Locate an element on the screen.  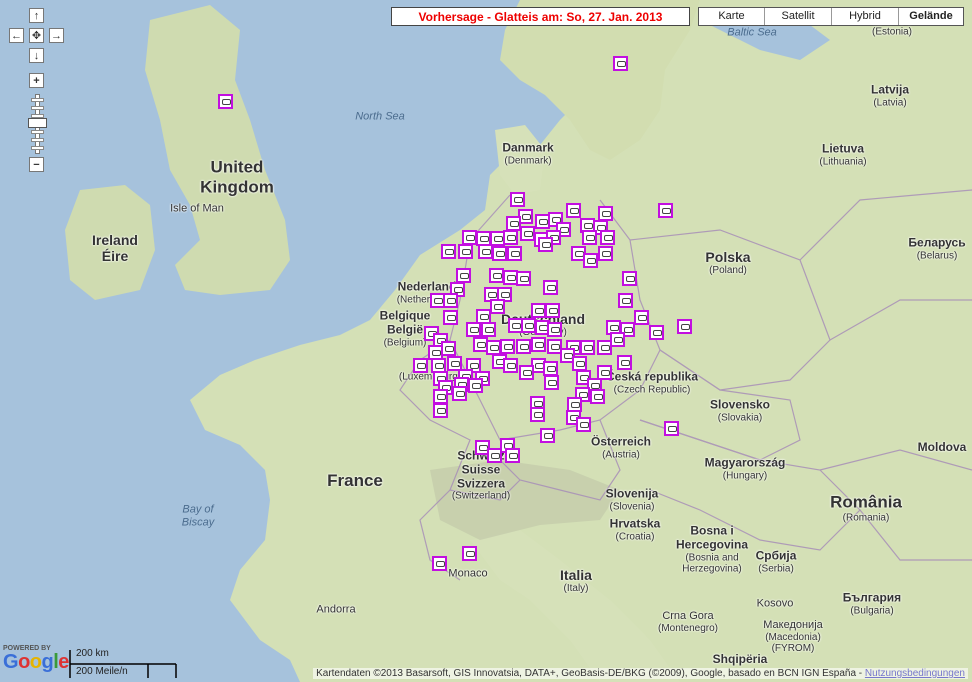
zoom-out-button: − is located at coordinates (36, 164).